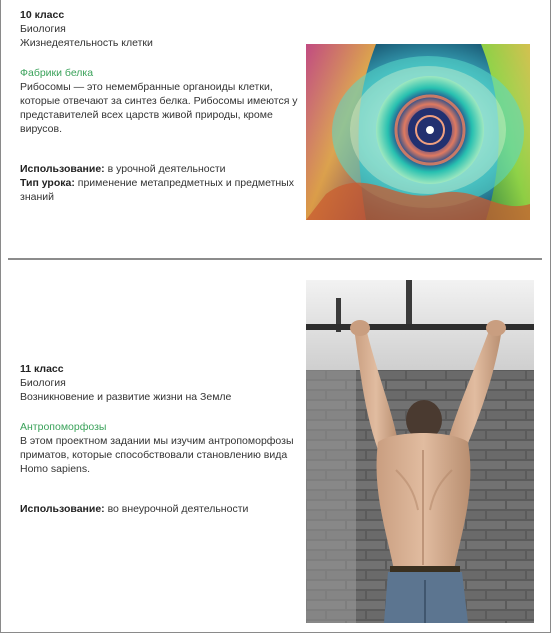 The height and width of the screenshot is (634, 551). I want to click on lesson-type-label: Тип урока:, so click(47, 183).